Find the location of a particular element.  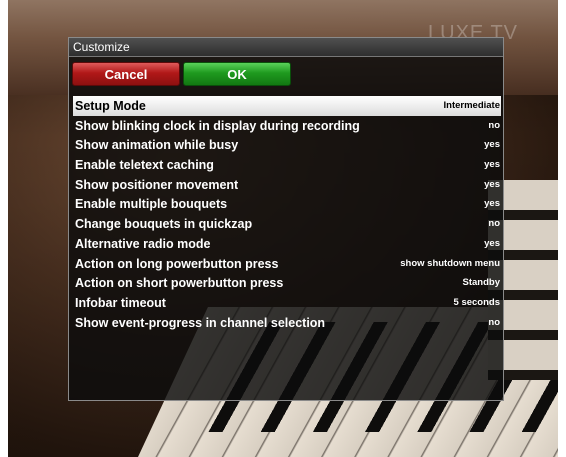

setting-row-infobar-timeout: Infobar timeout 5 seconds is located at coordinates (287, 303).